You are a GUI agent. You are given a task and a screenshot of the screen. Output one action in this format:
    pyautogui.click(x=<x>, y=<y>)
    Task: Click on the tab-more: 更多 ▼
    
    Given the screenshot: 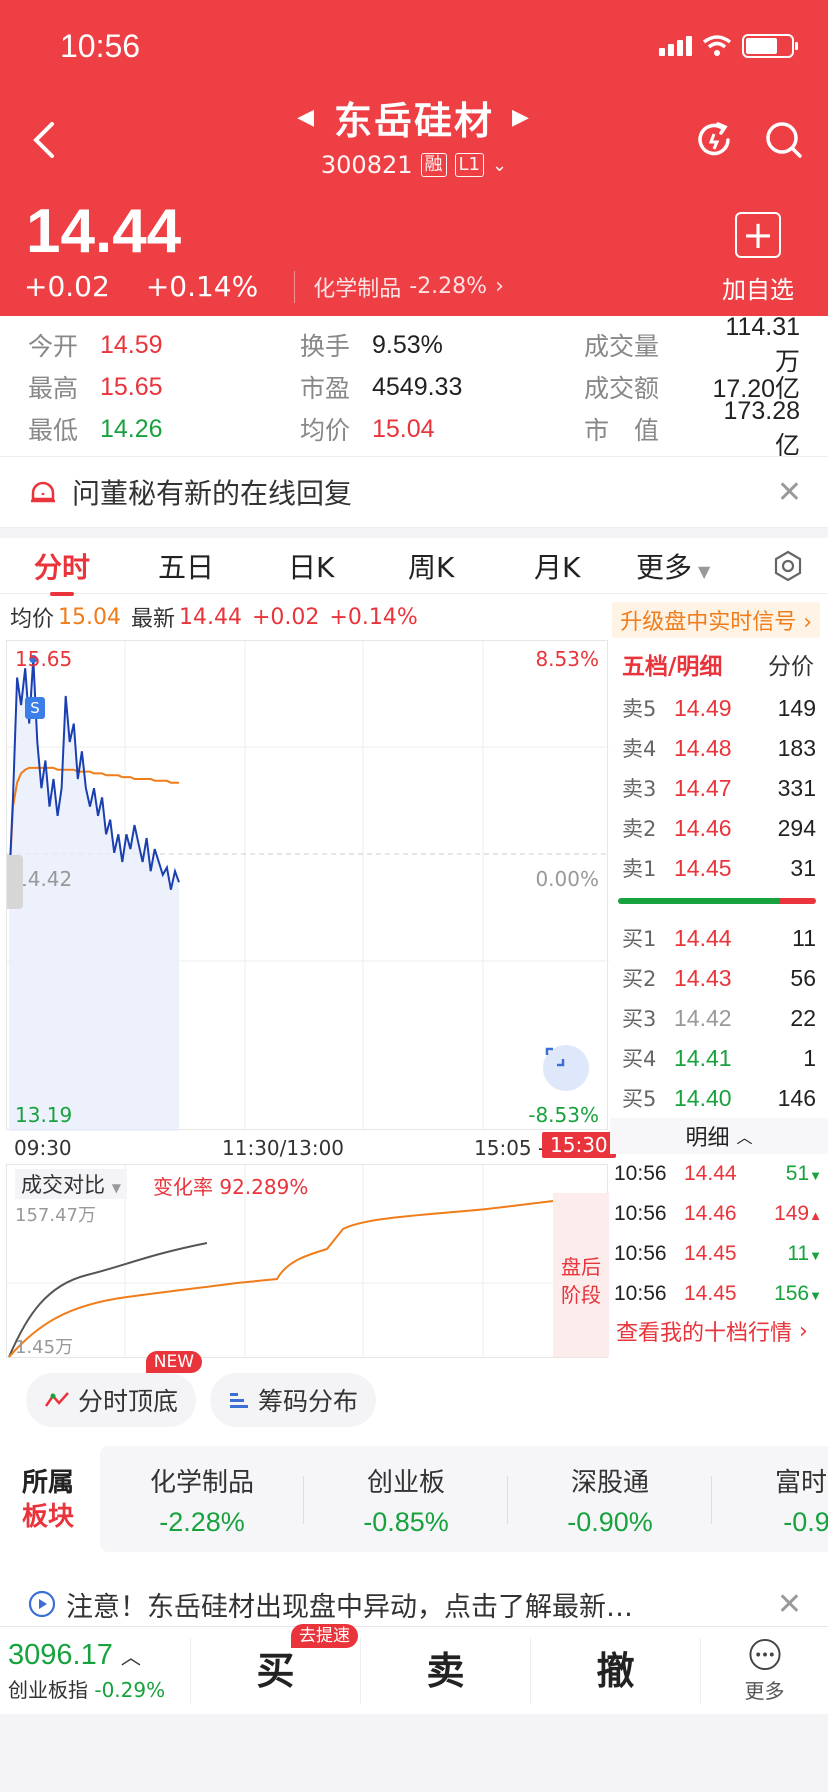 What is the action you would take?
    pyautogui.click(x=673, y=566)
    